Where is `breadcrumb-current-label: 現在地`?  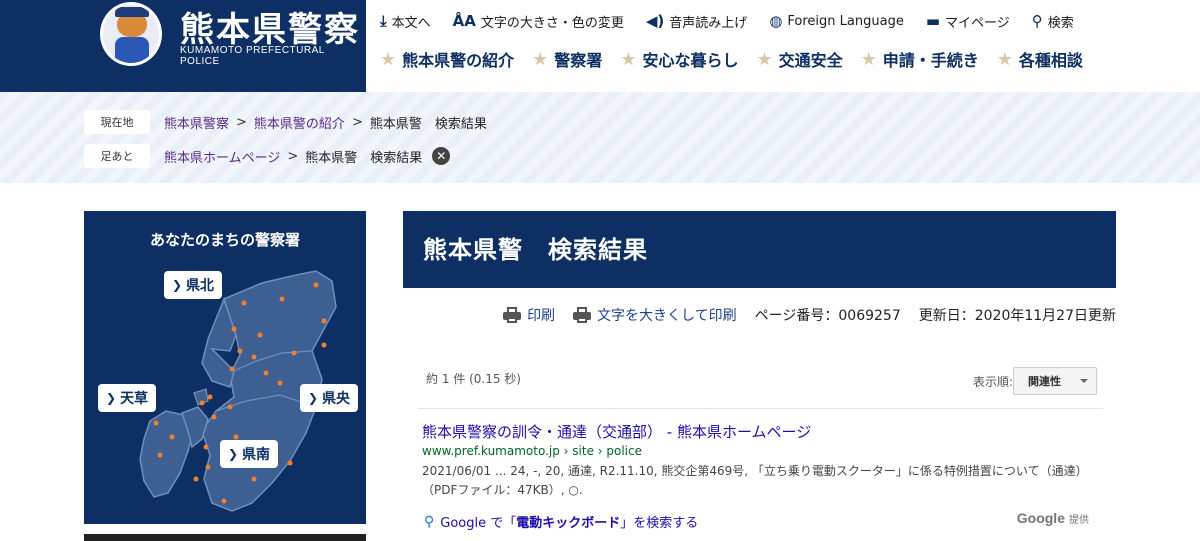 breadcrumb-current-label: 現在地 is located at coordinates (117, 122).